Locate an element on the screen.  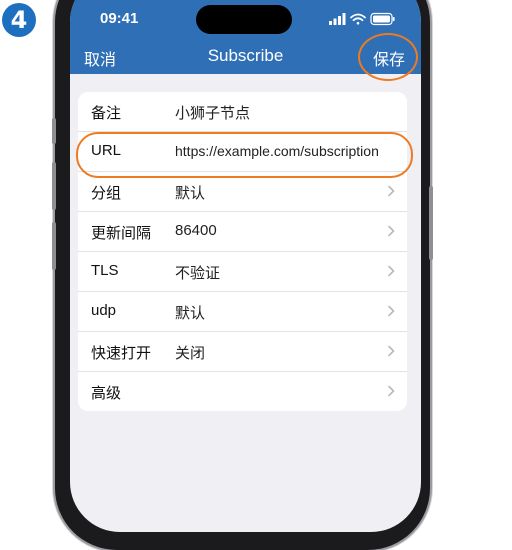
row-fast-open: 快速打开 关闭 is located at coordinates (242, 352).